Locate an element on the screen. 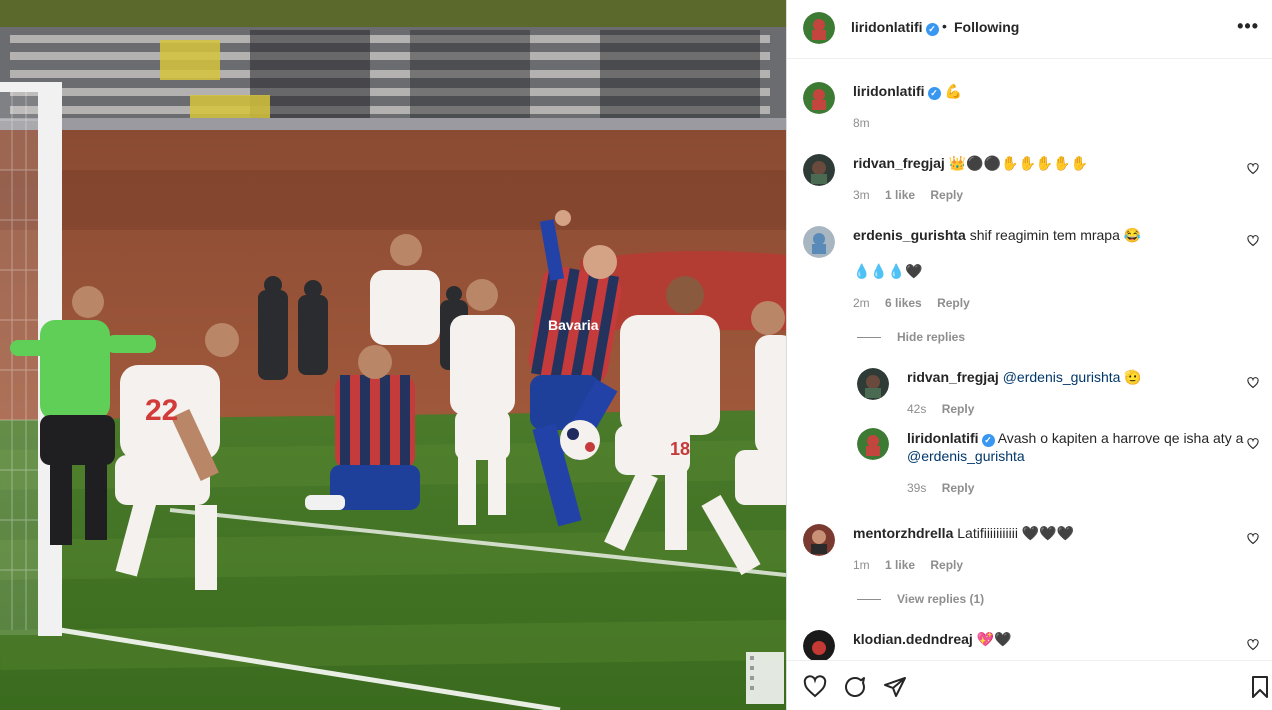 The height and width of the screenshot is (710, 1272). svg-text: 18 is located at coordinates (680, 449).